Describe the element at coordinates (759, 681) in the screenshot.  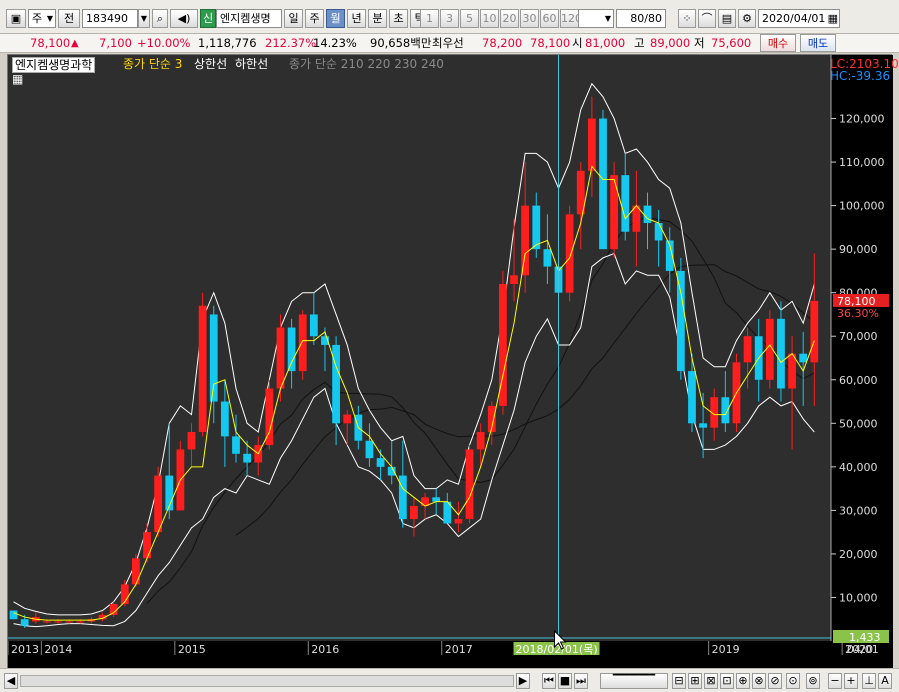
I see `chart-type6-icon: ⊗` at that location.